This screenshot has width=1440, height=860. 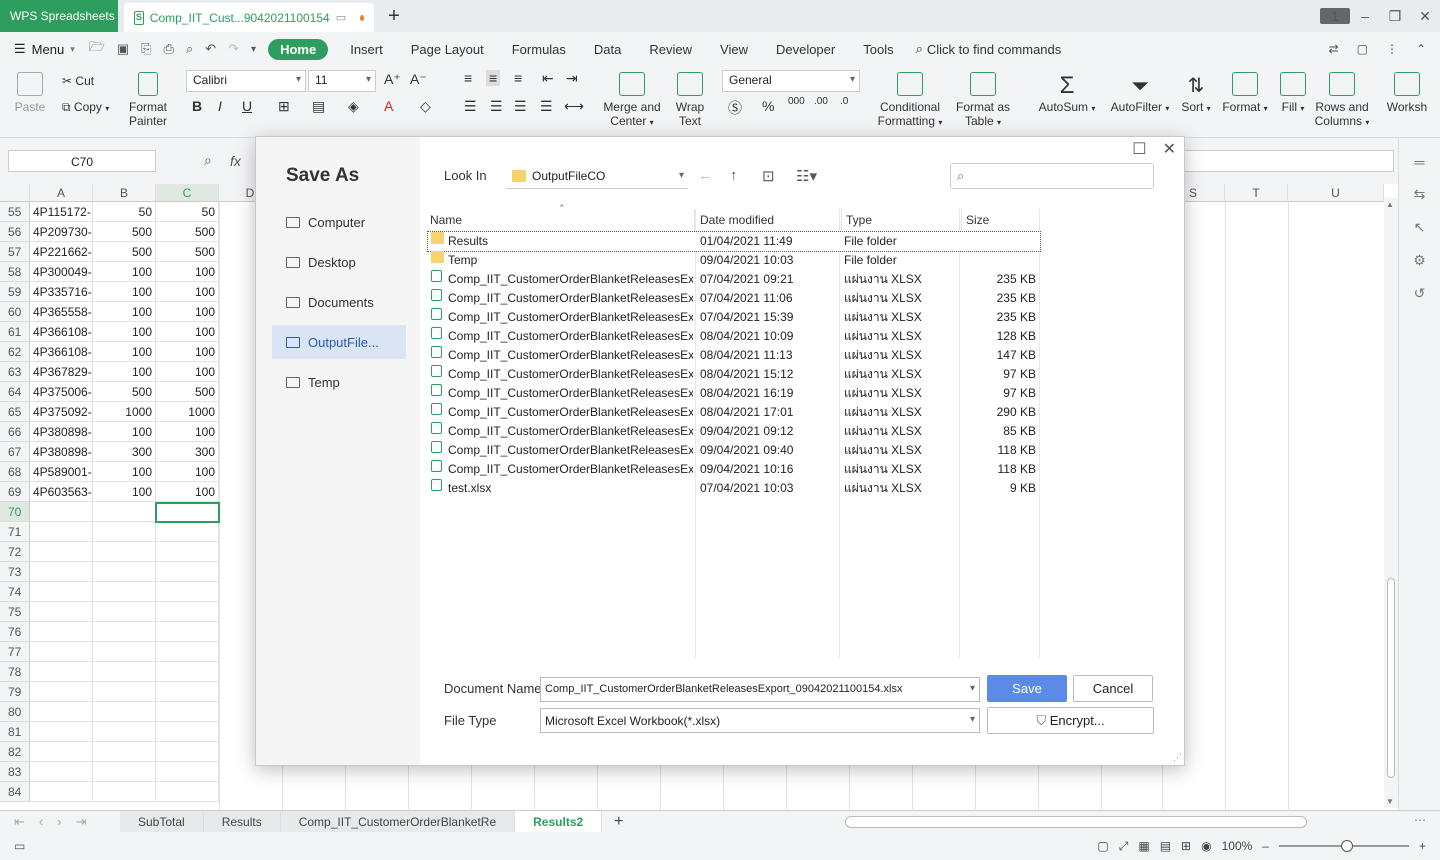 What do you see at coordinates (148, 100) in the screenshot?
I see `format-painter-button: Format Painter` at bounding box center [148, 100].